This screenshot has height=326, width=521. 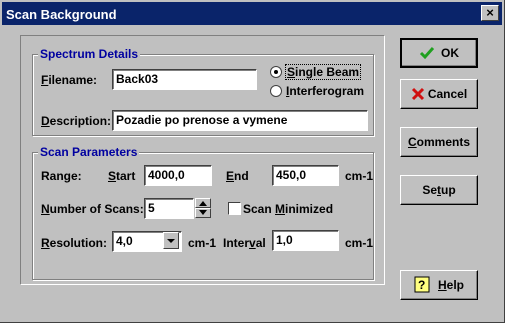 I want to click on resolution-dropdown-button, so click(x=171, y=240).